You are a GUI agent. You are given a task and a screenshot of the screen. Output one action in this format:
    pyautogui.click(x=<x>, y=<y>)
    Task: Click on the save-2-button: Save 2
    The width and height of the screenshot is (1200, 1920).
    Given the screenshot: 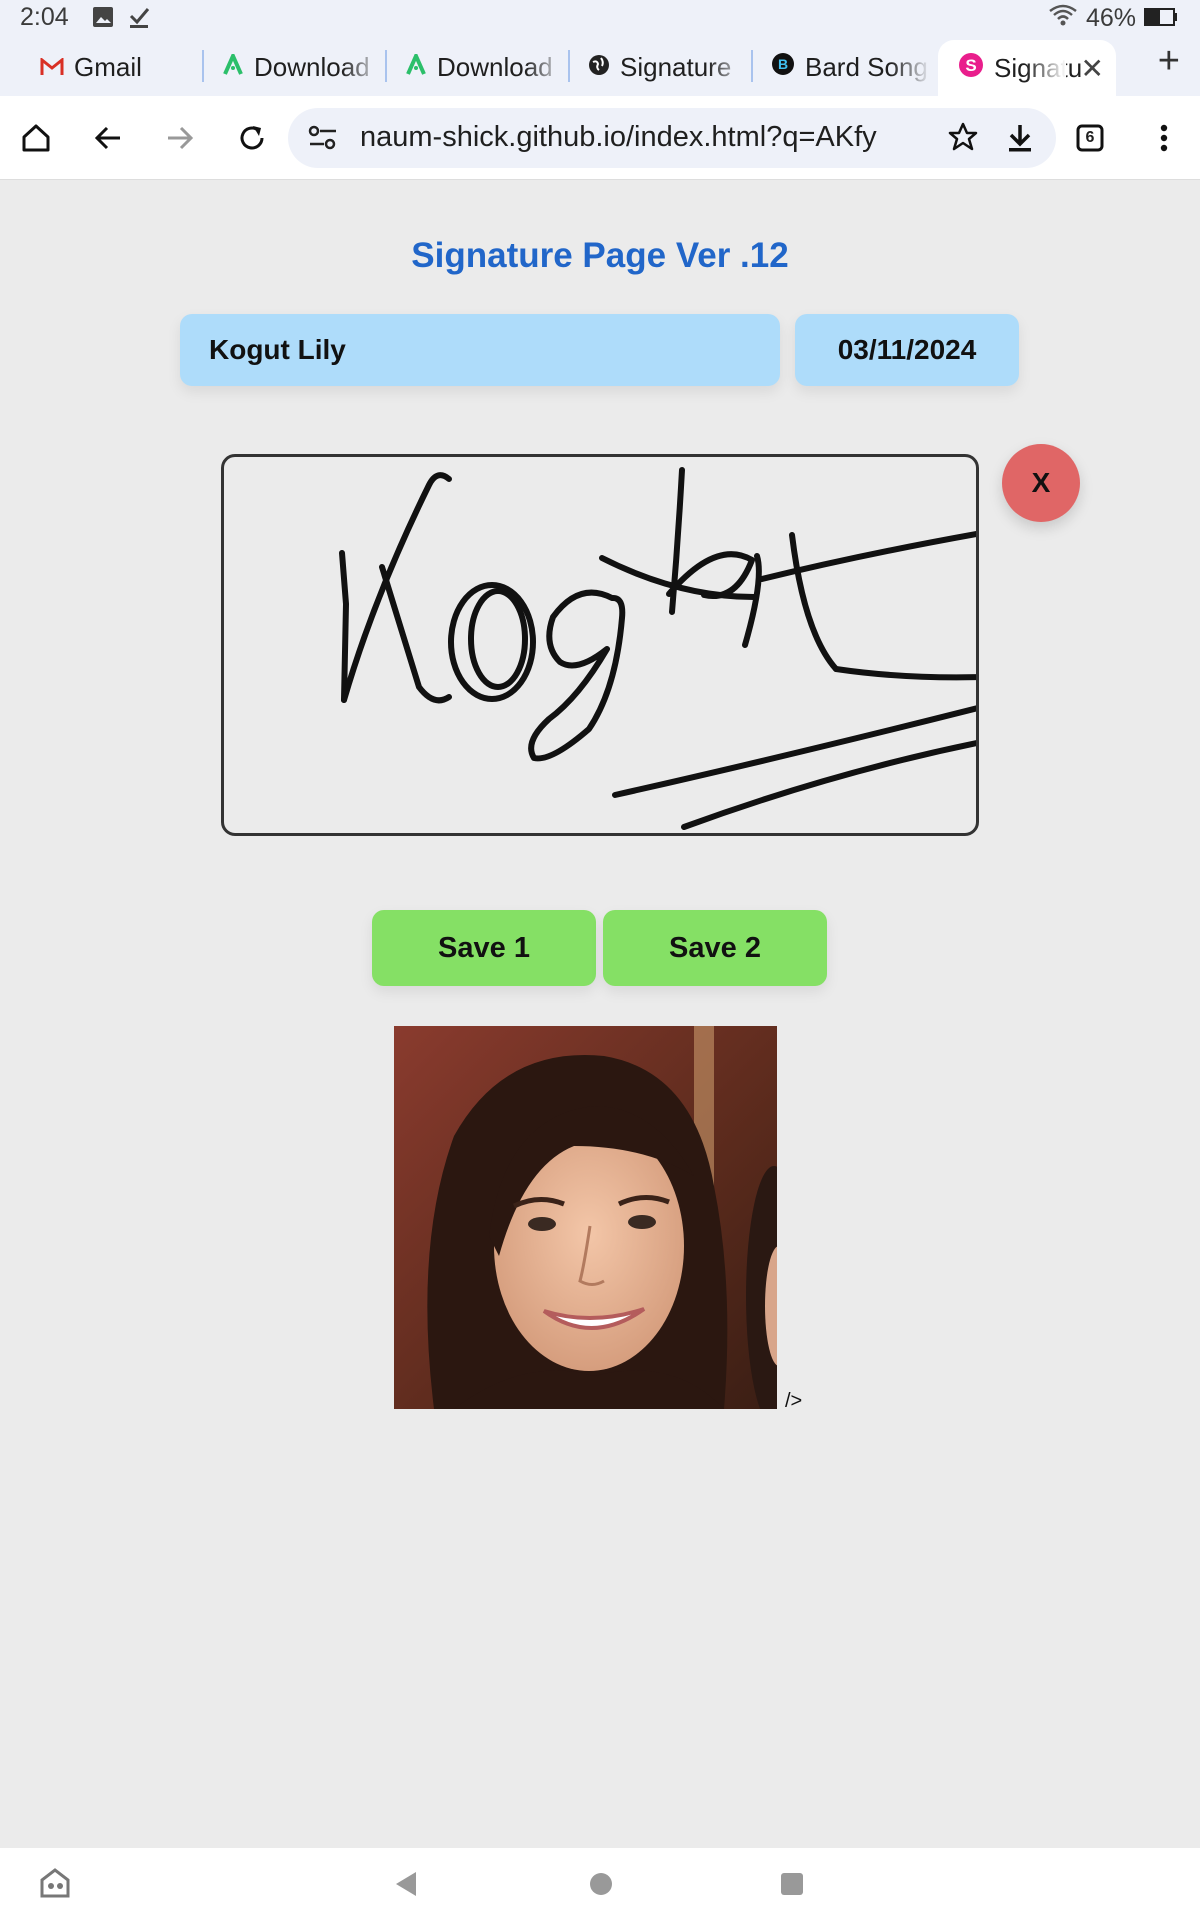 What is the action you would take?
    pyautogui.click(x=715, y=948)
    